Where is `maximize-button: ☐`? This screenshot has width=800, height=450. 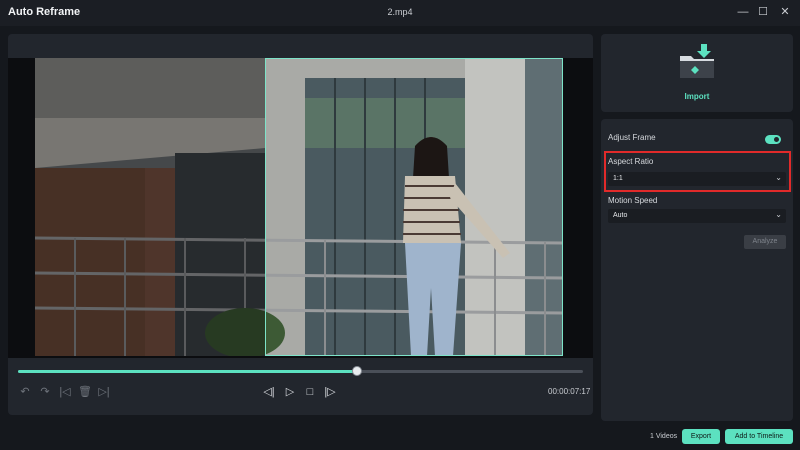
maximize-button: ☐ is located at coordinates (763, 12).